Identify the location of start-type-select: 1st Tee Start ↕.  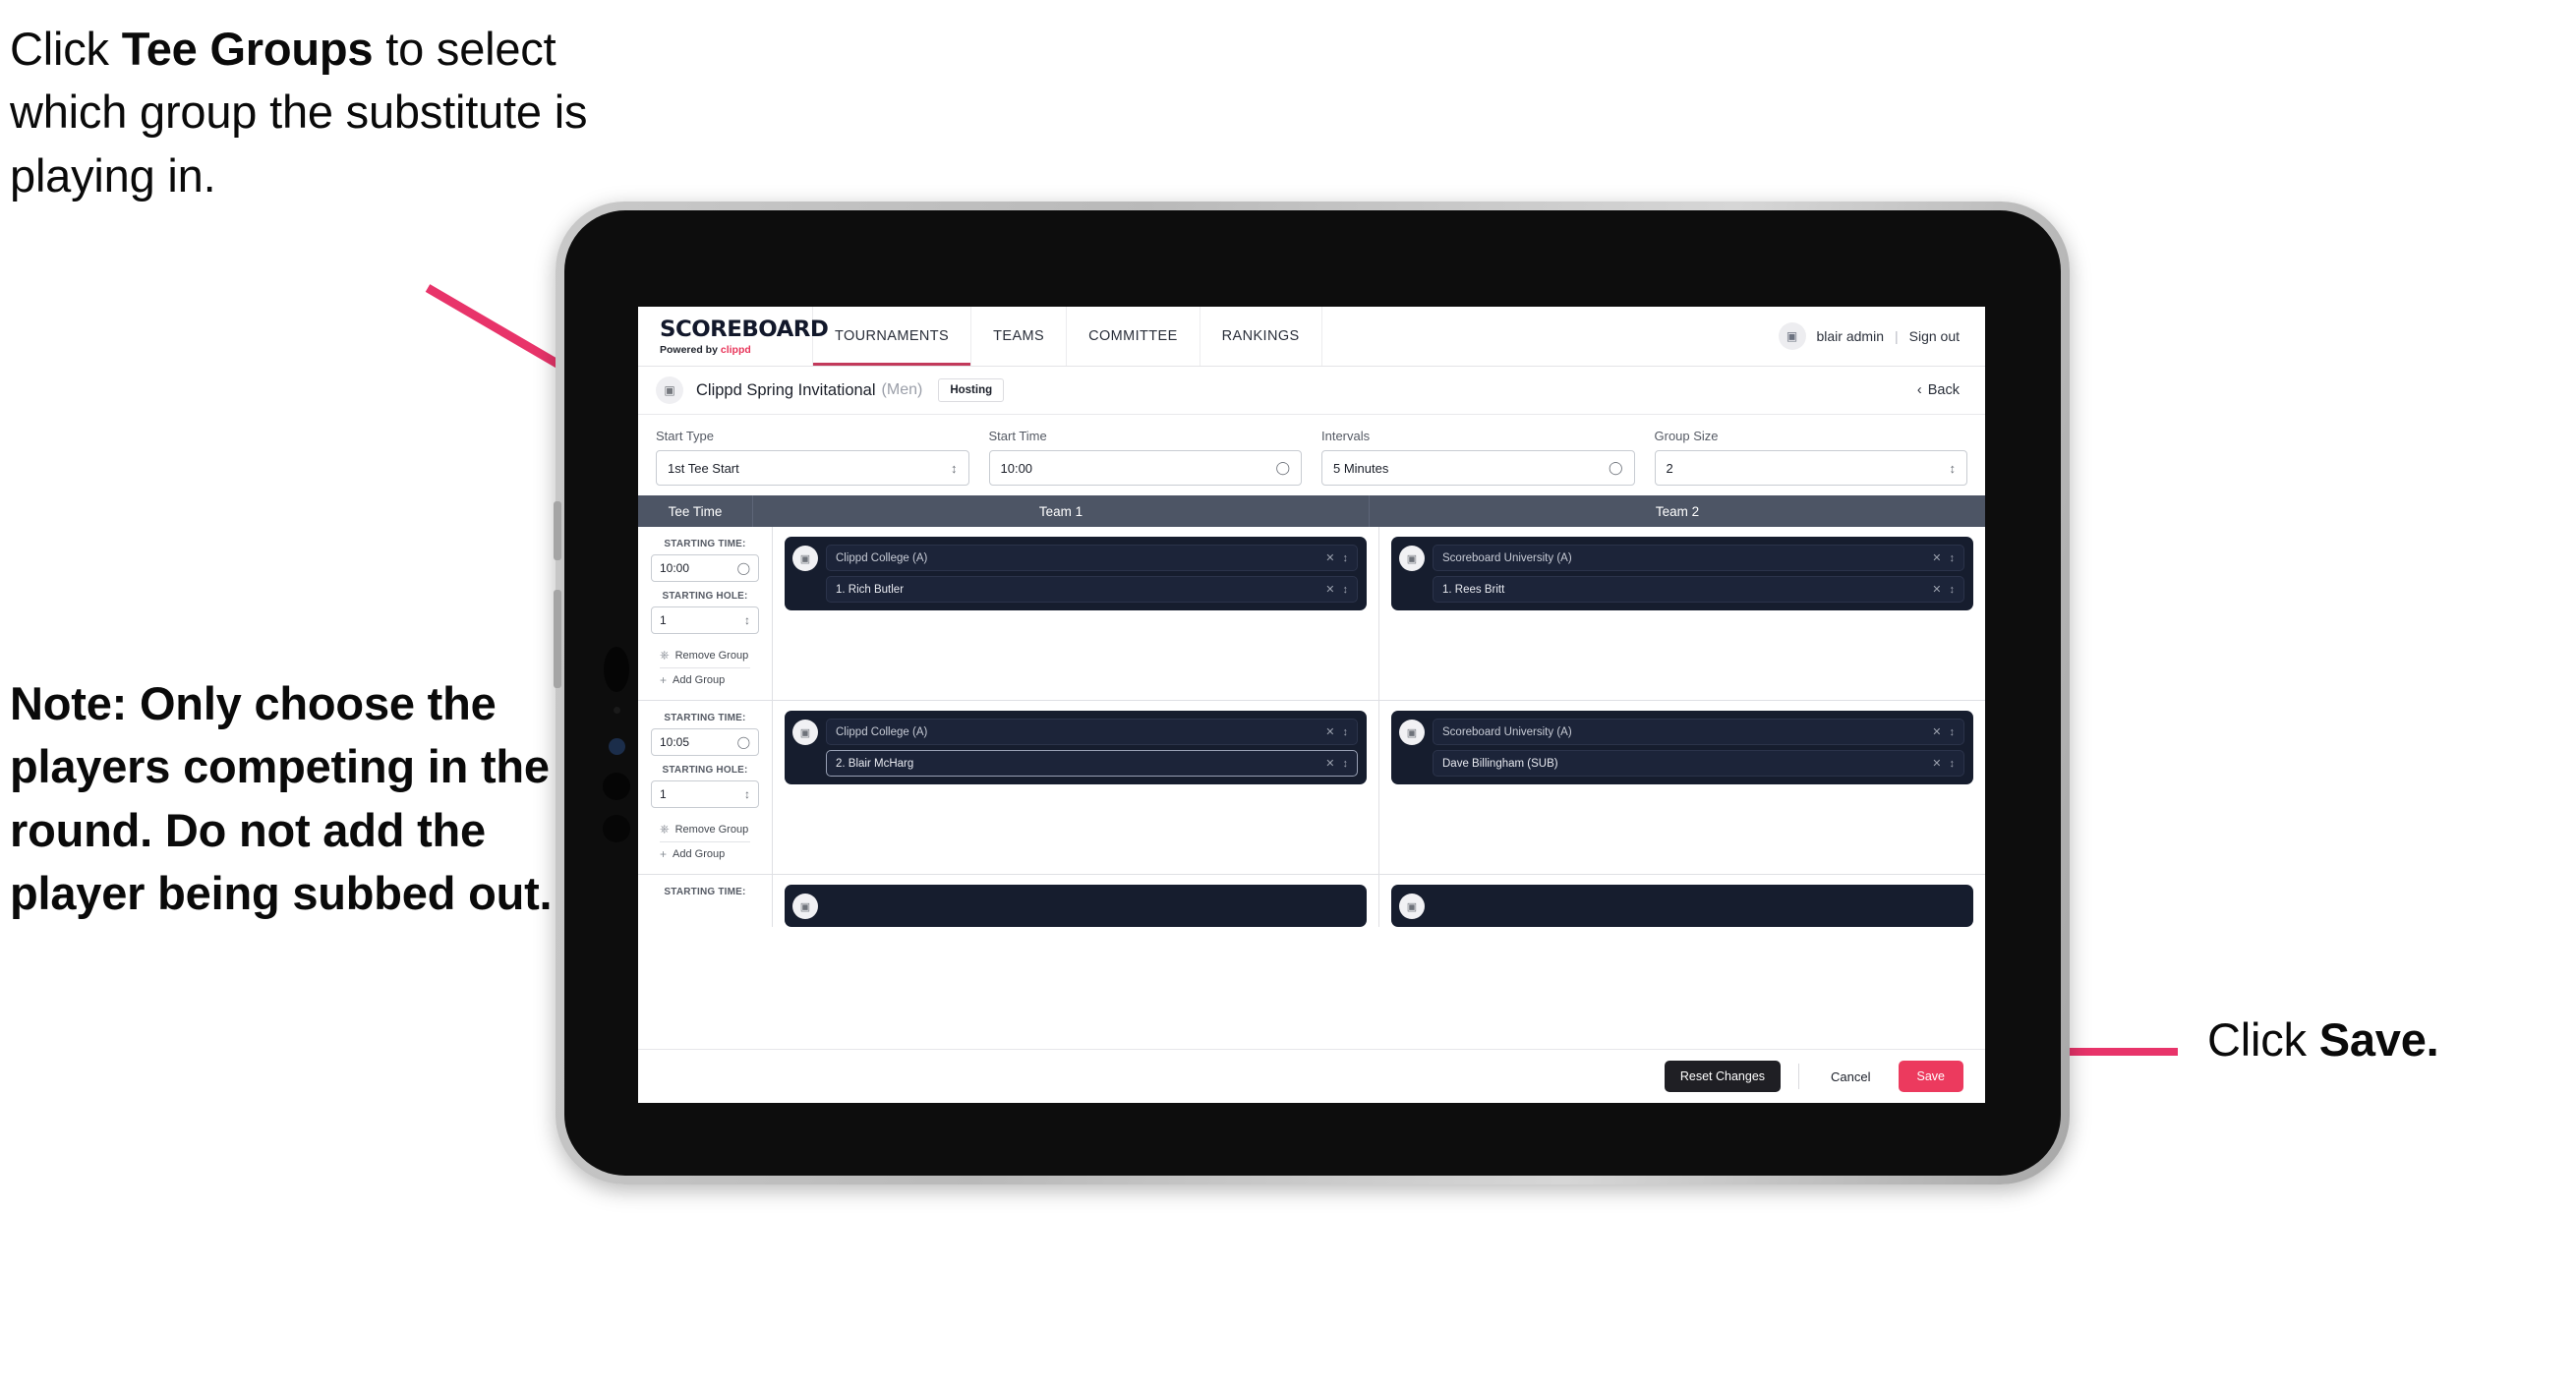
(812, 468).